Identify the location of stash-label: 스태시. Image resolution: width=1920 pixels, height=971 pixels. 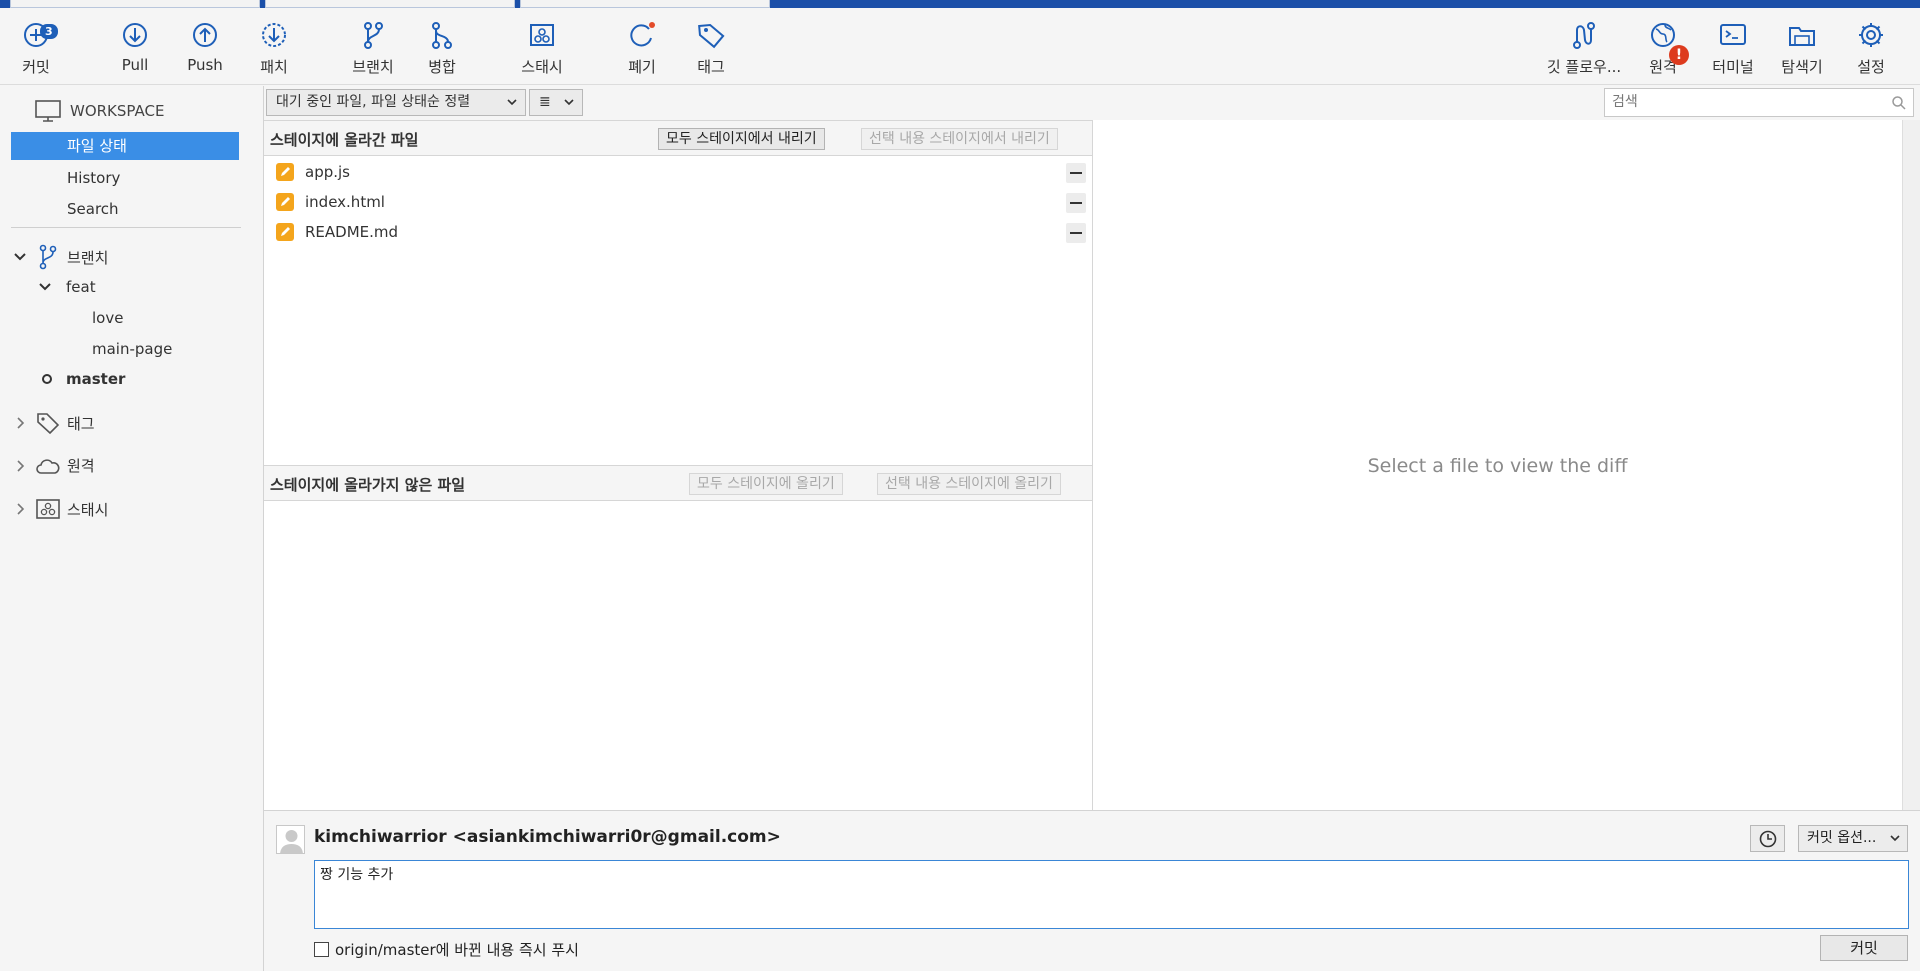
(542, 67).